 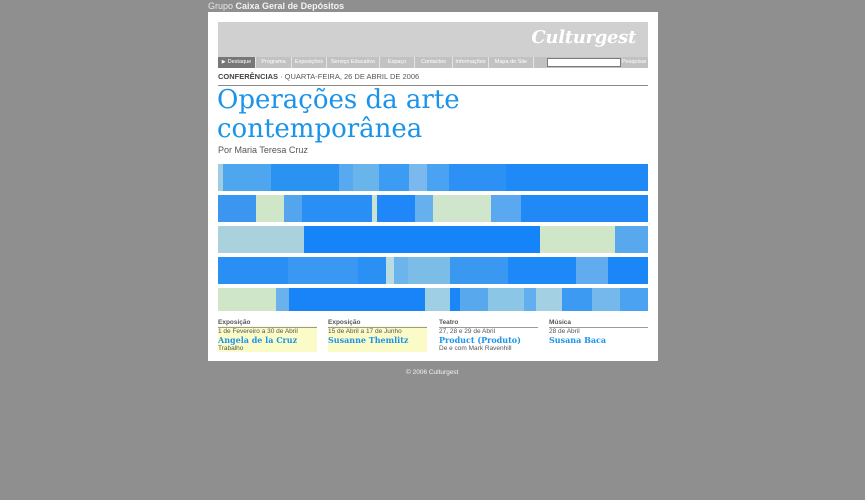 I want to click on event-subtitle: Trabalho, so click(x=231, y=348).